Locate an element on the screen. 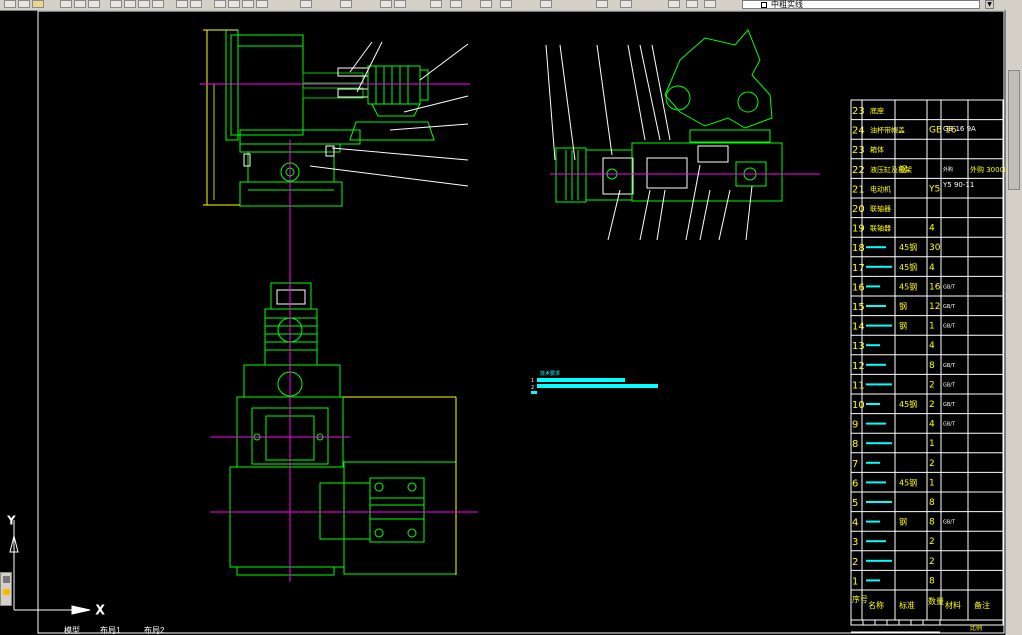 The width and height of the screenshot is (1022, 635). design-center-icon is located at coordinates (346, 4).